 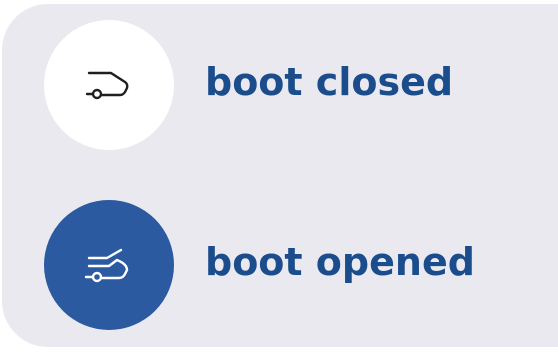 I want to click on car-boot-open-icon, so click(x=106, y=265).